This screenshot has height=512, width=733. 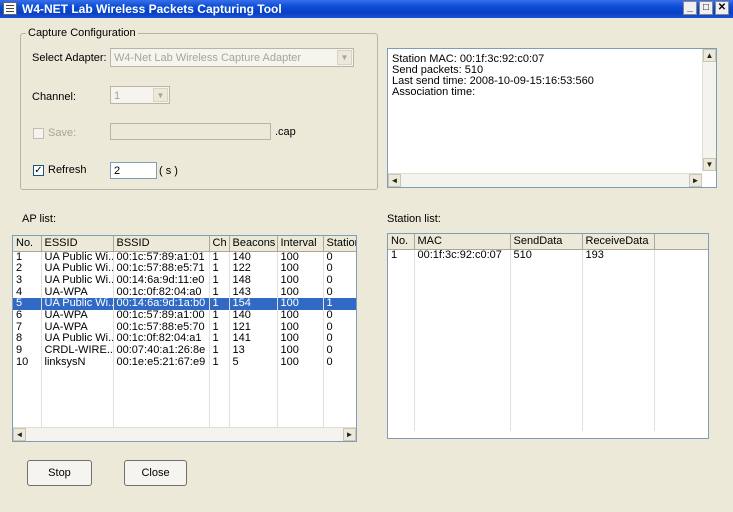 I want to click on table-cell: 193, so click(x=618, y=255).